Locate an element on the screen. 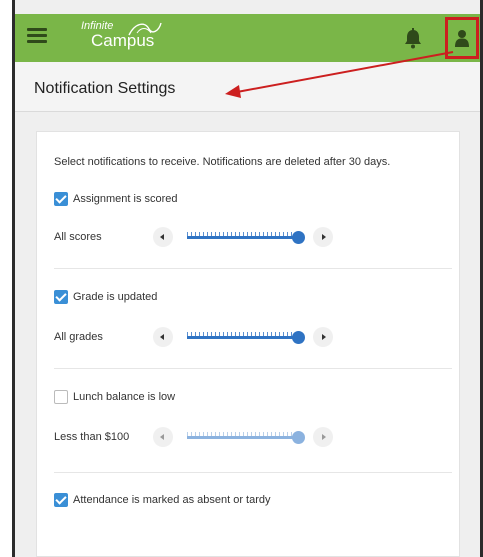 The width and height of the screenshot is (483, 557). slider-label: Less than $100 is located at coordinates (92, 437).